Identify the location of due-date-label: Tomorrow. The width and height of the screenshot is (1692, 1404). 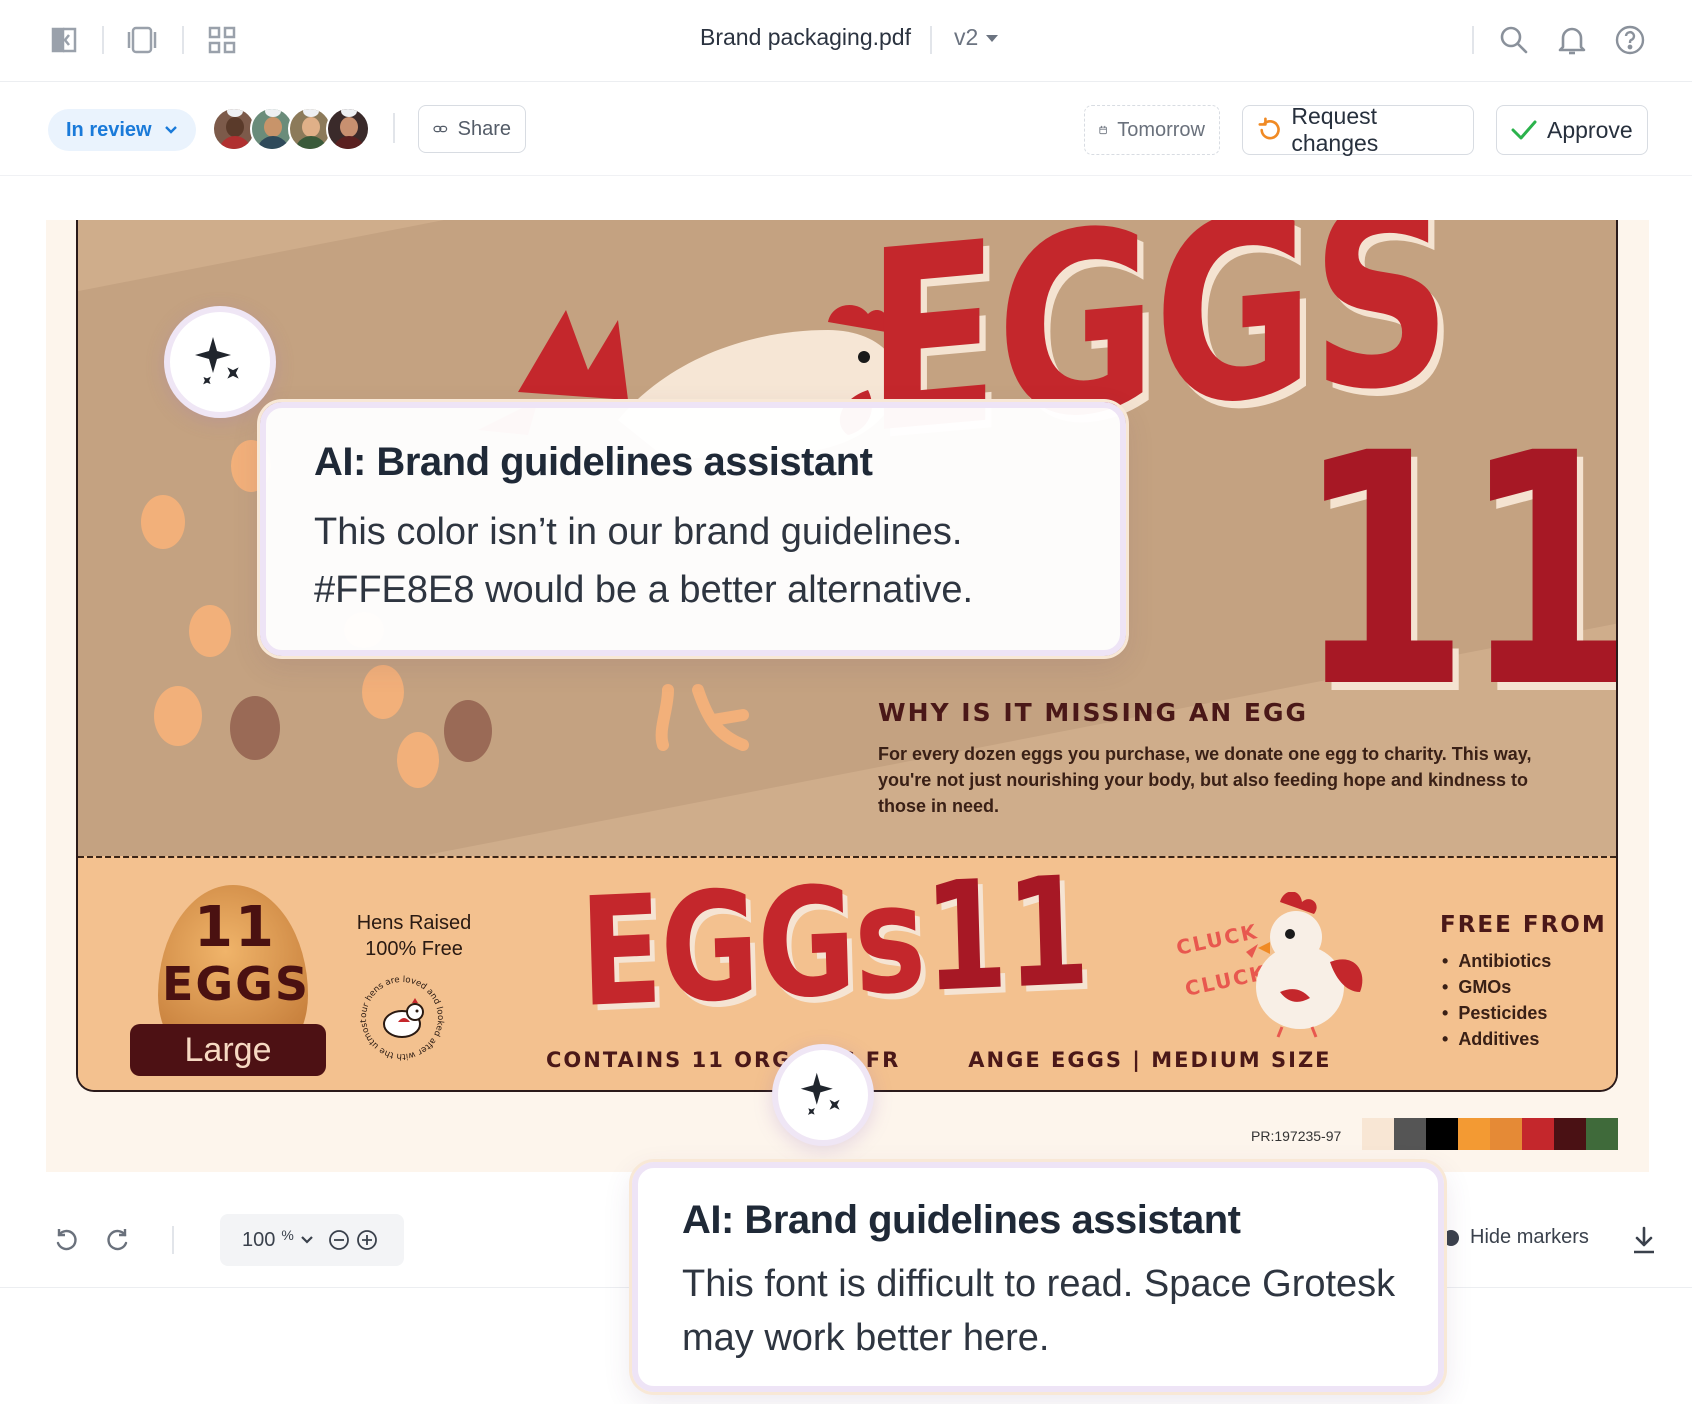
(1161, 129).